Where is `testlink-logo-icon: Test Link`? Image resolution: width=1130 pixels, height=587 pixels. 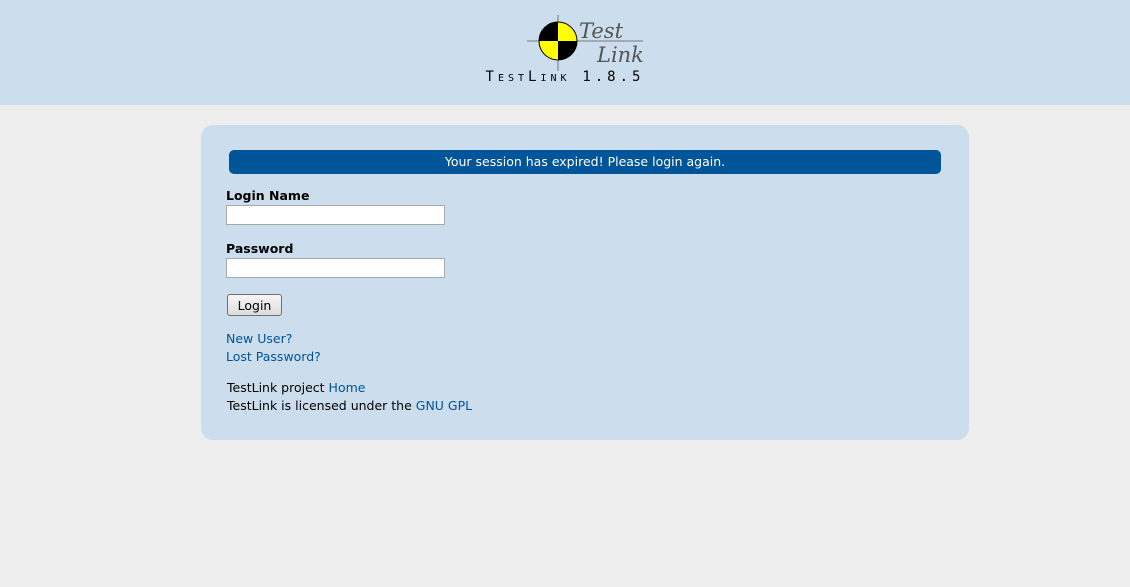 testlink-logo-icon: Test Link is located at coordinates (585, 43).